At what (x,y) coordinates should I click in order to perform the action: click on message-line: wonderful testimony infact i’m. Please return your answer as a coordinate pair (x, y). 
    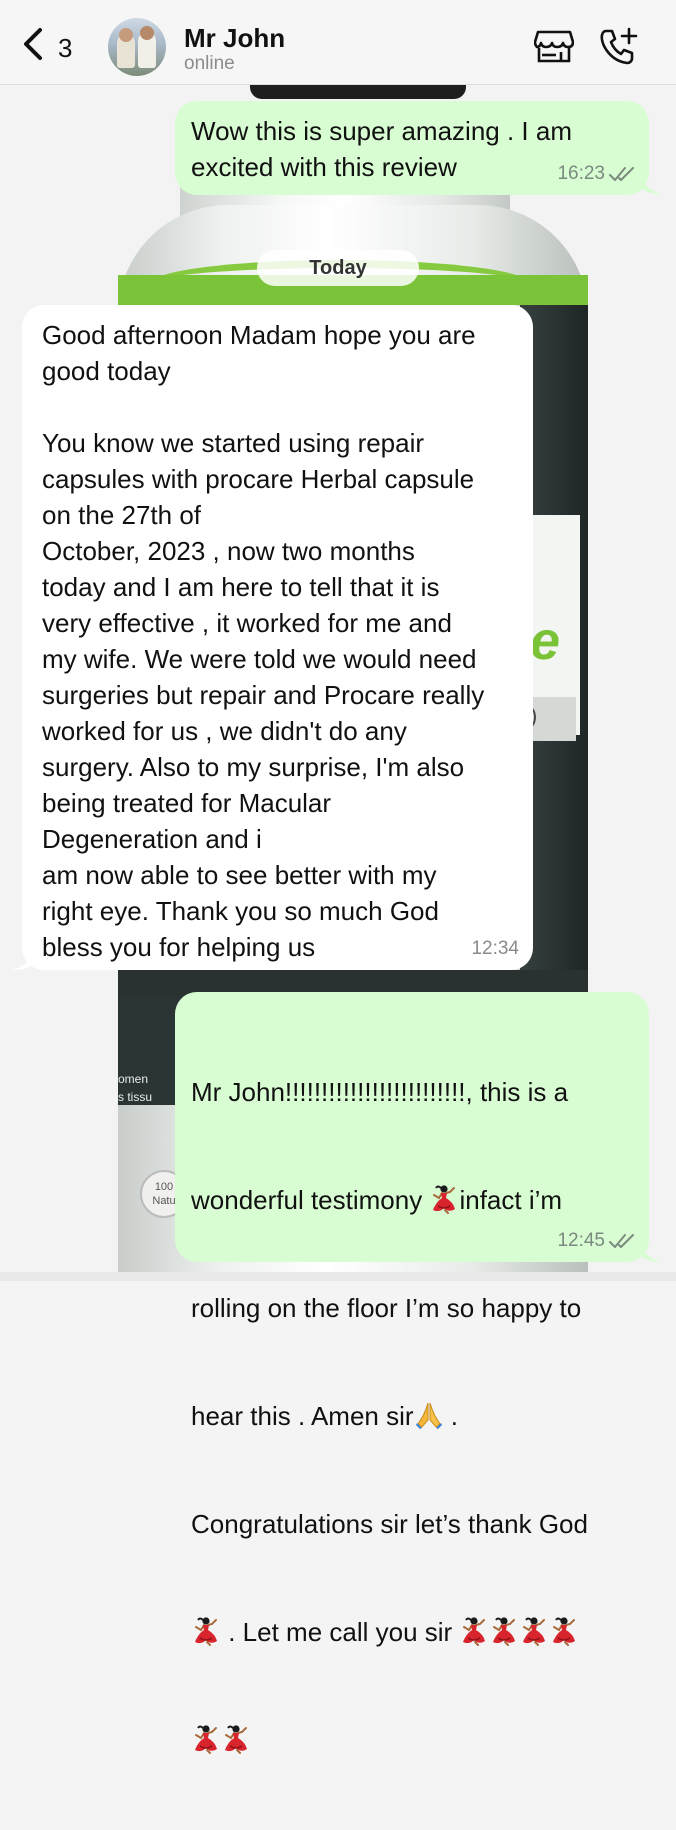
    Looking at the image, I should click on (377, 1199).